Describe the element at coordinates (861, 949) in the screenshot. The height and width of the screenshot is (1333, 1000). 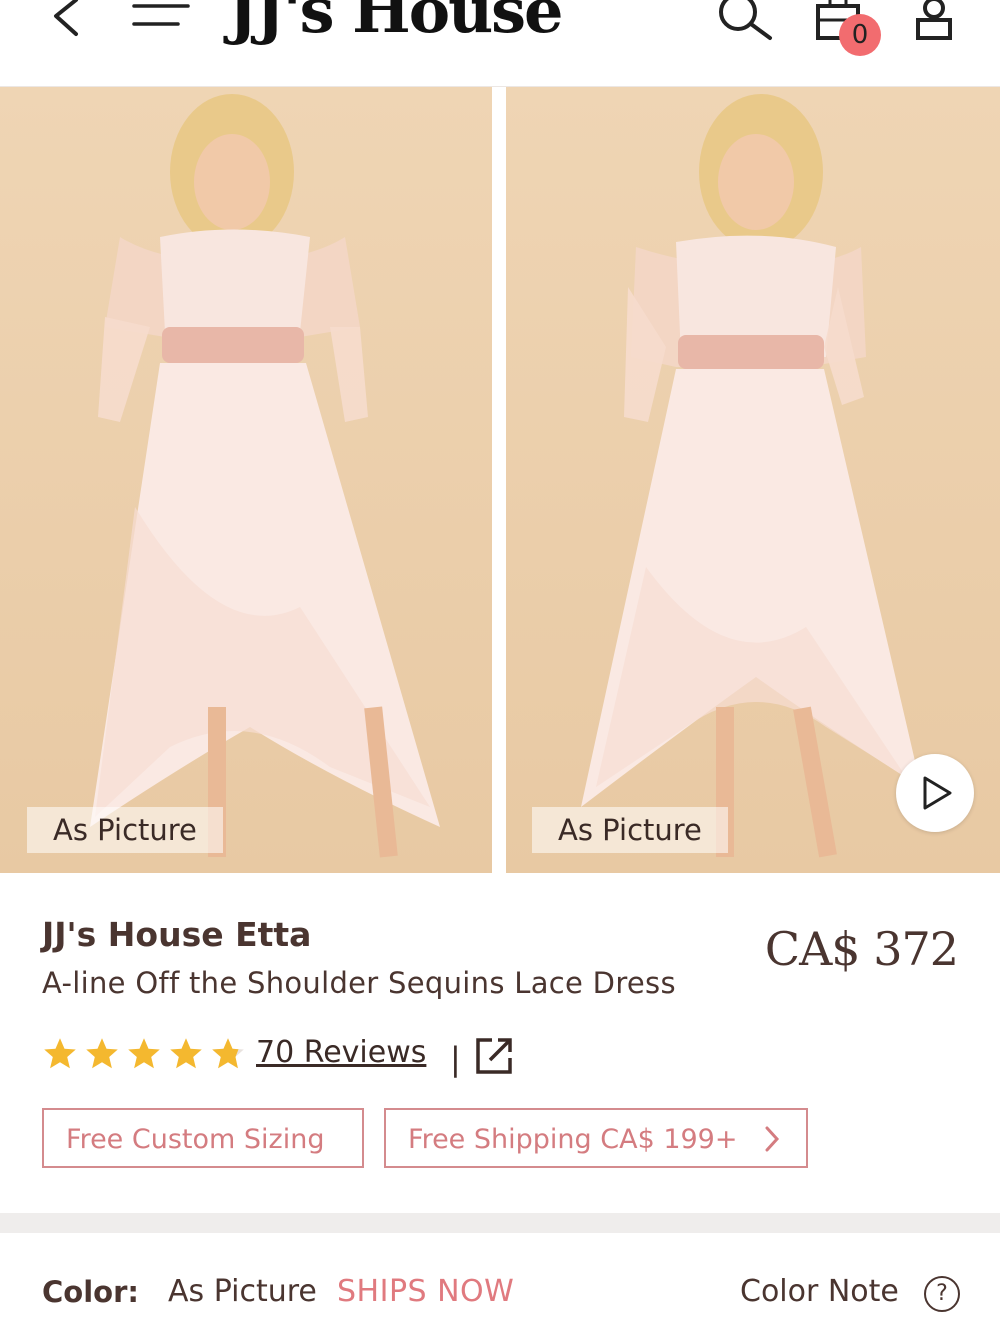
I see `product-price: CA$ 372` at that location.